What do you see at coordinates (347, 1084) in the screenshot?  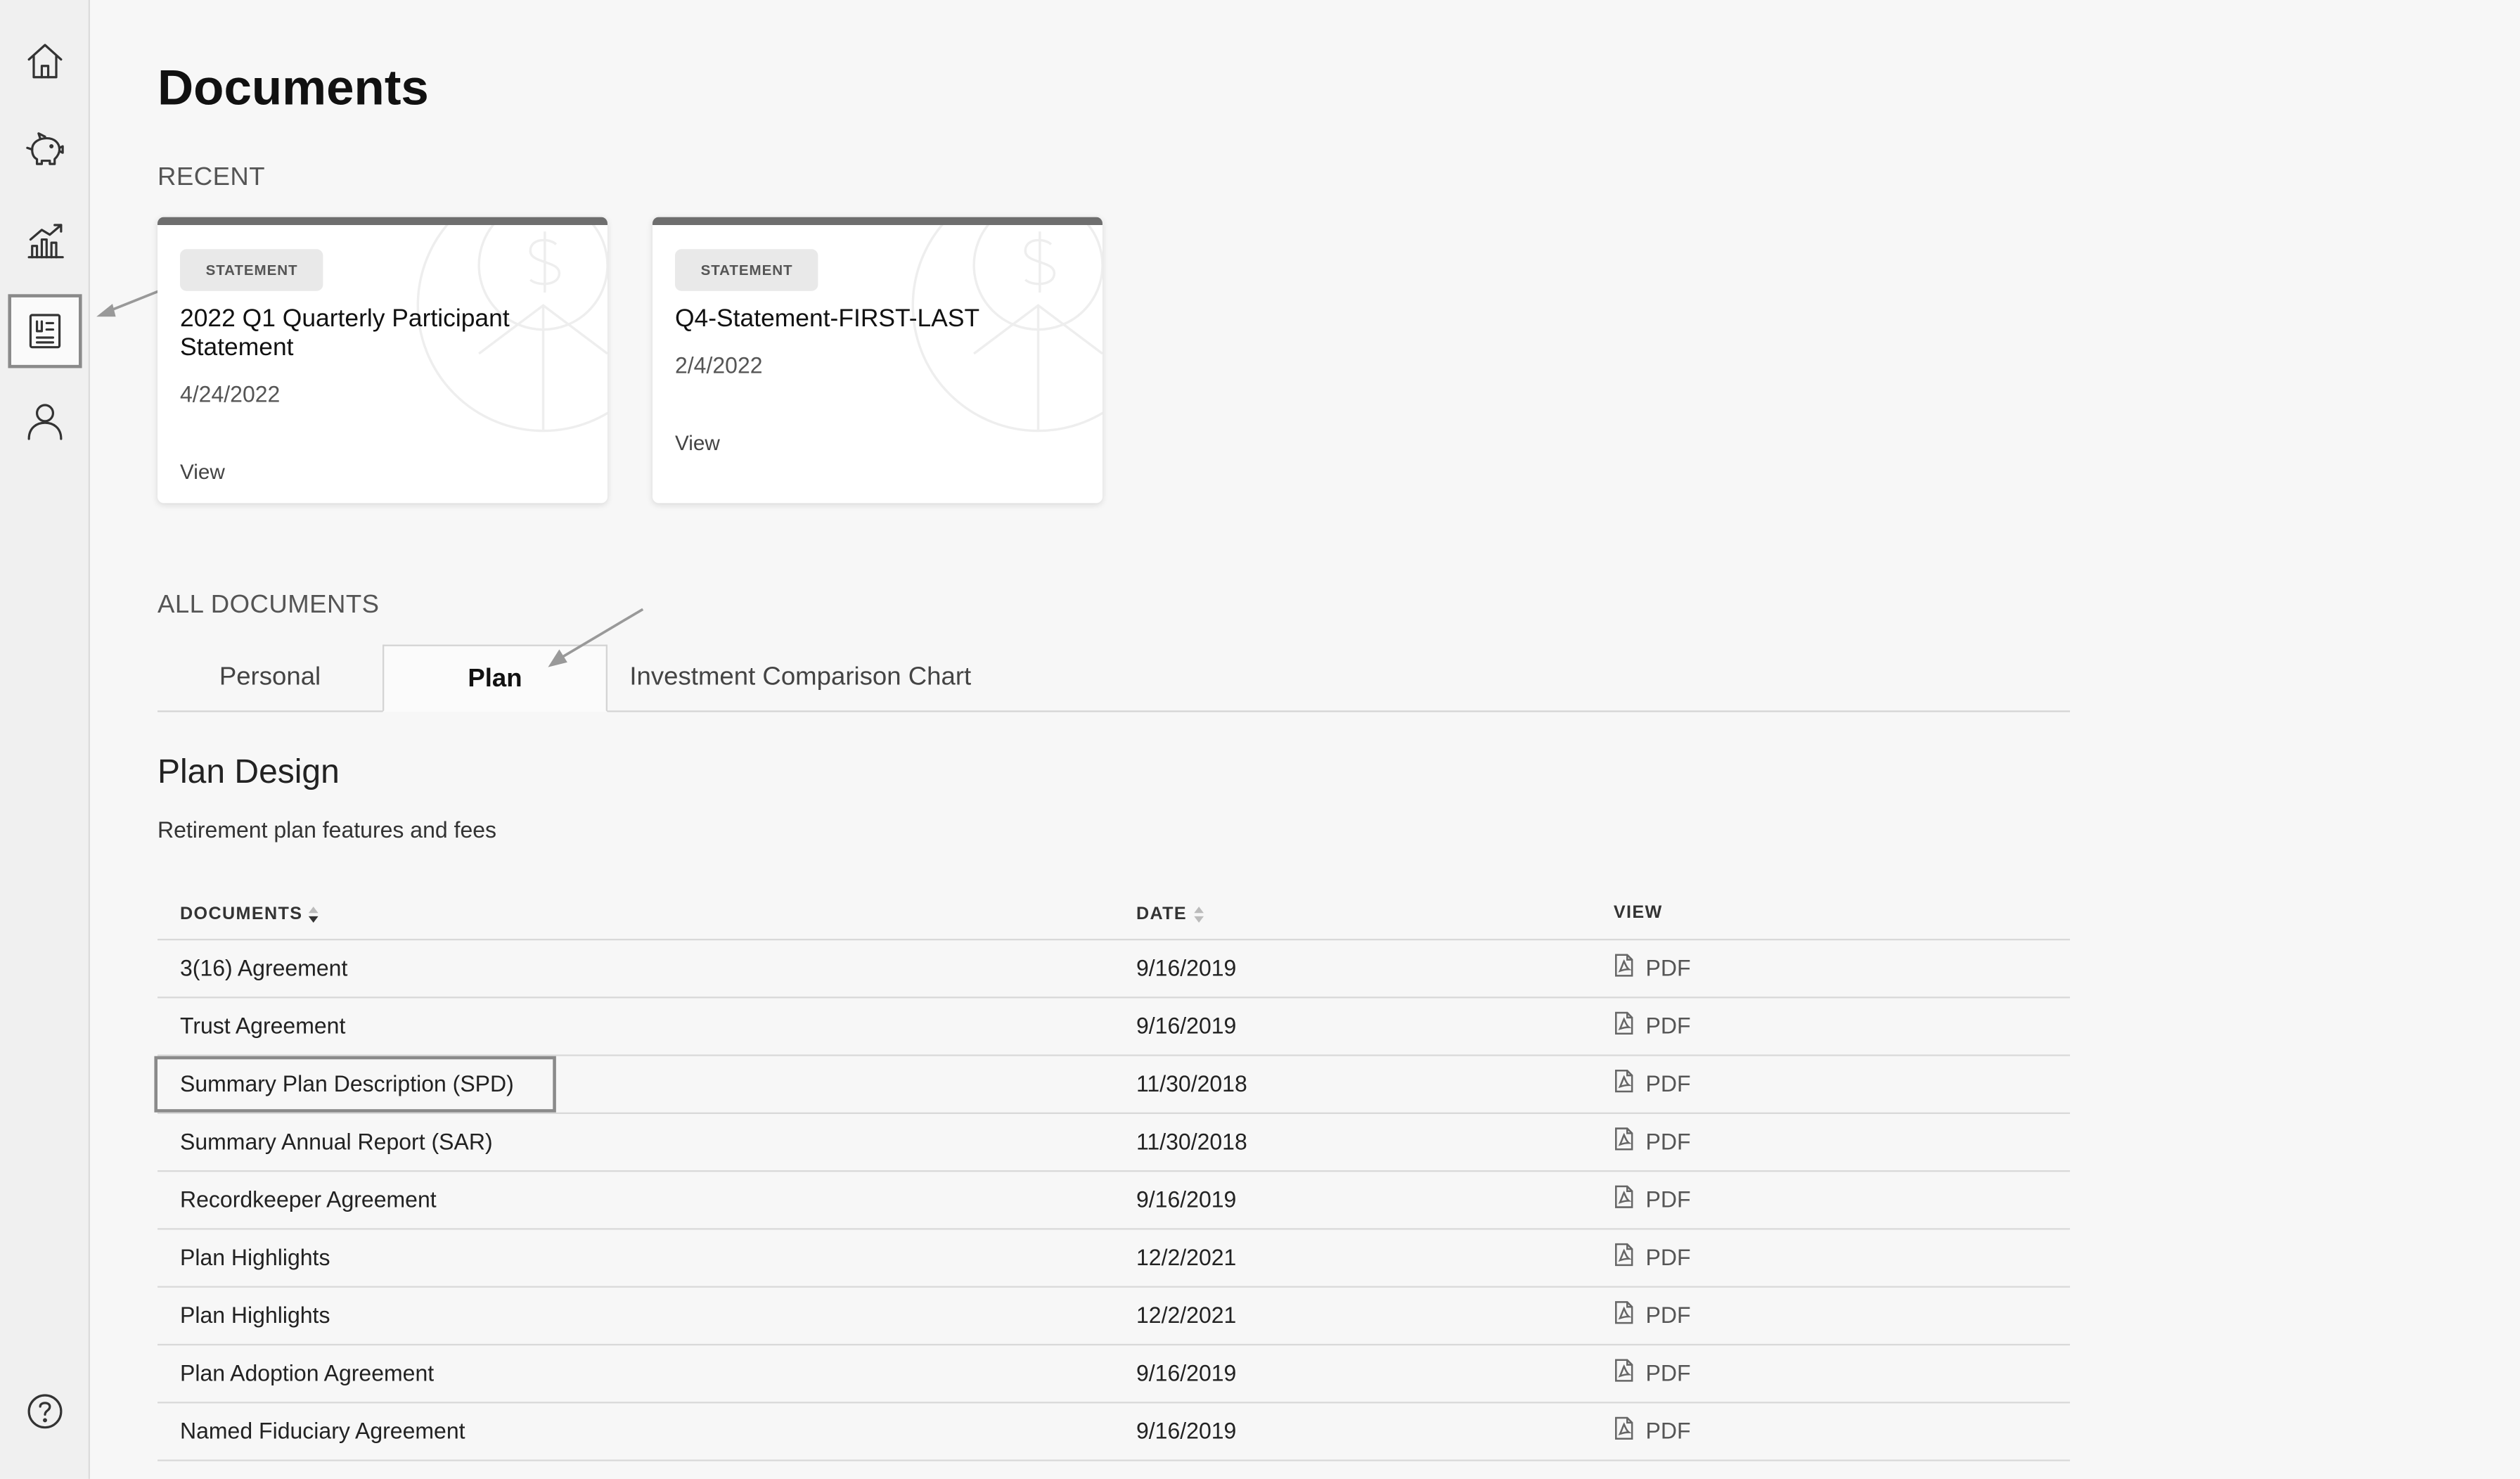 I see `document-name: Summary Plan Description (SPD)` at bounding box center [347, 1084].